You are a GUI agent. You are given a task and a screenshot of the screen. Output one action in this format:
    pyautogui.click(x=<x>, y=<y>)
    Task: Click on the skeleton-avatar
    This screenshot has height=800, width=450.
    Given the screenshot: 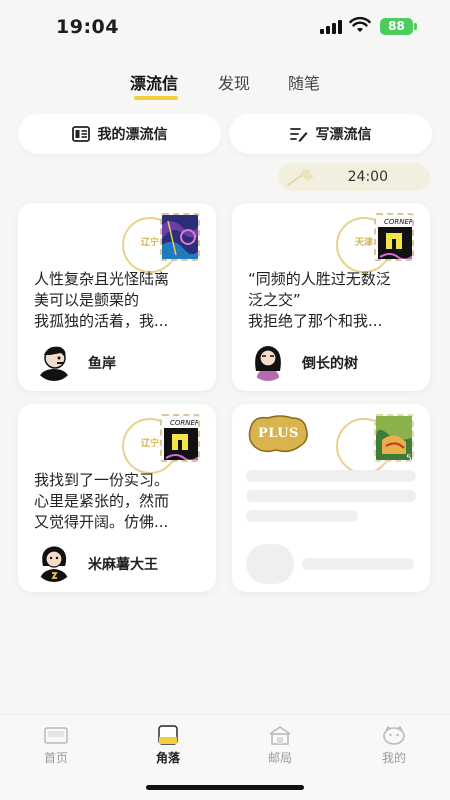 What is the action you would take?
    pyautogui.click(x=270, y=564)
    